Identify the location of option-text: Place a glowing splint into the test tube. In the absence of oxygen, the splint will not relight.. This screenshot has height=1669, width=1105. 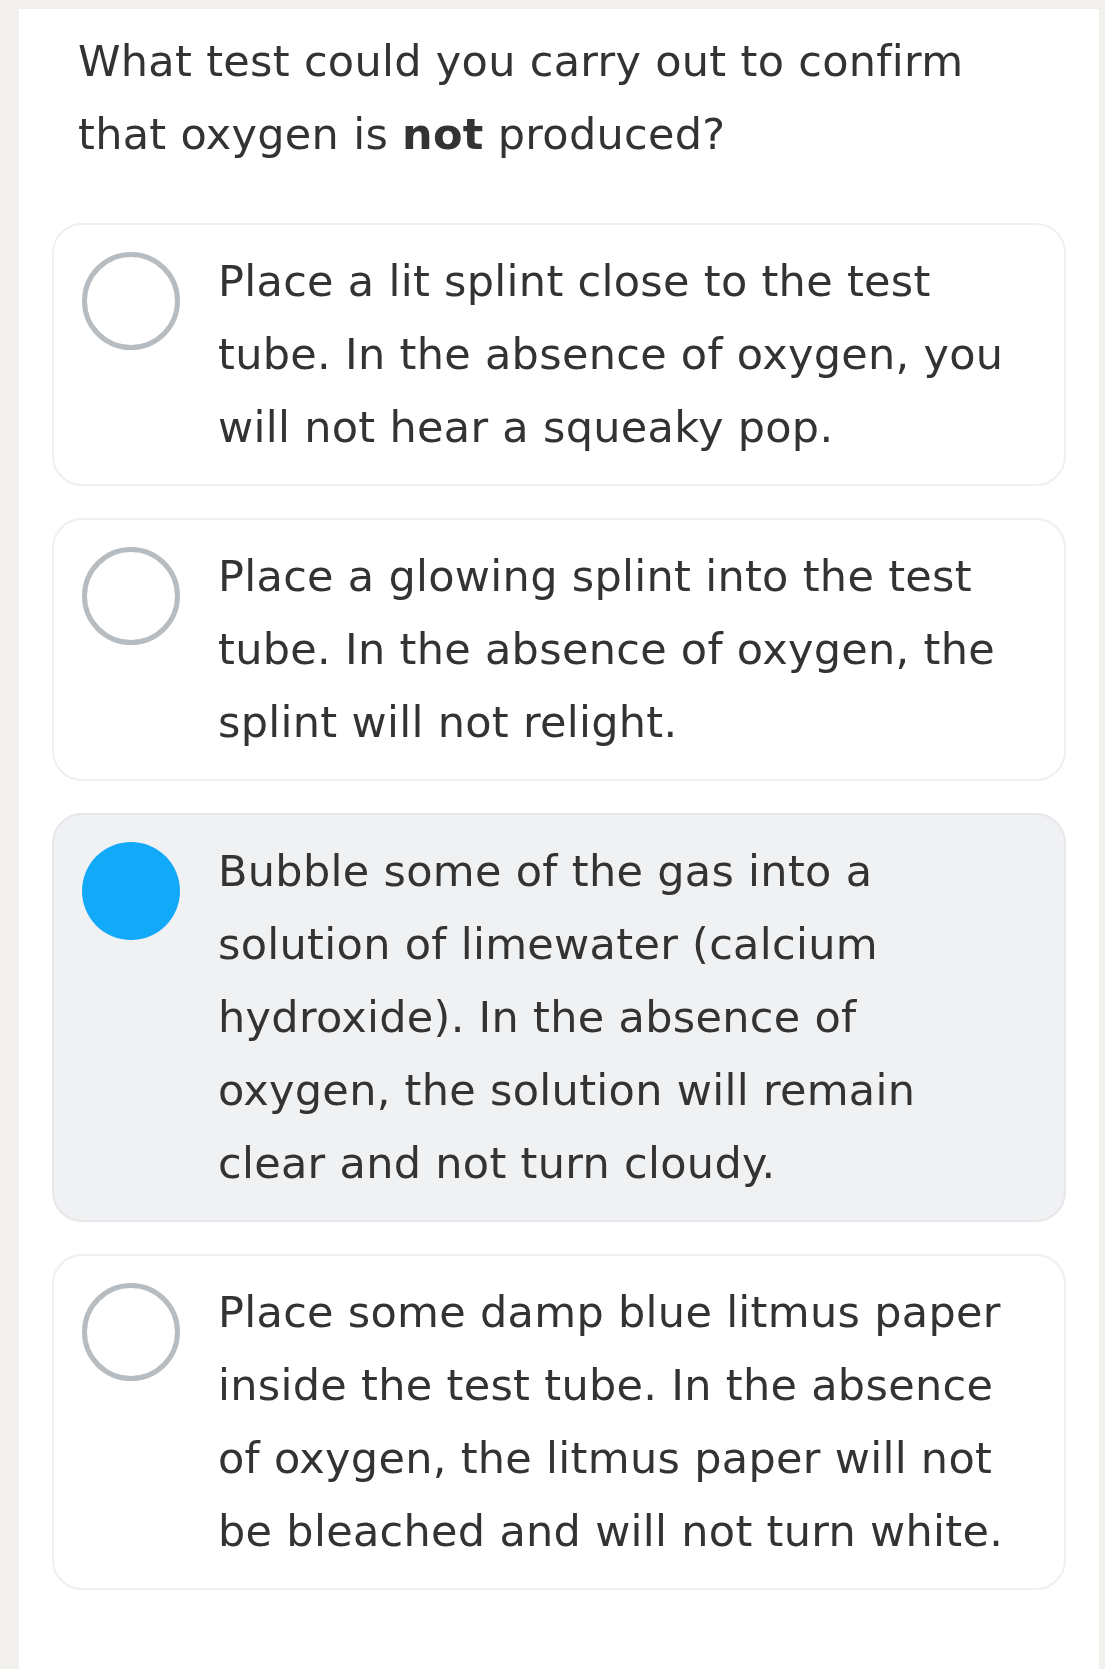
(607, 649).